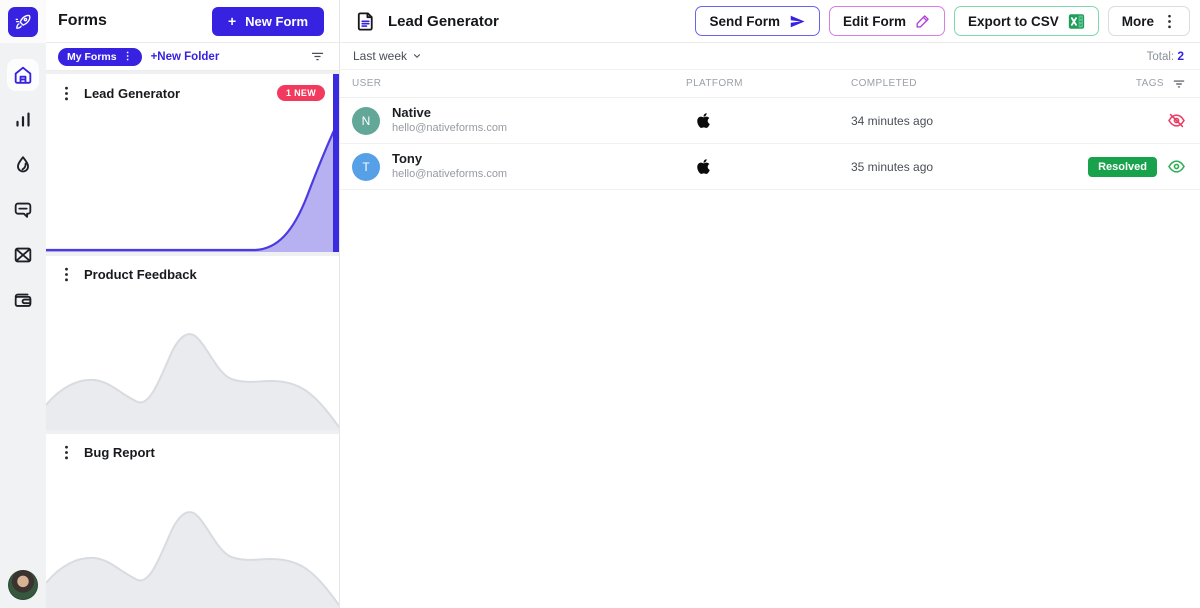  I want to click on chevron-down-icon, so click(417, 56).